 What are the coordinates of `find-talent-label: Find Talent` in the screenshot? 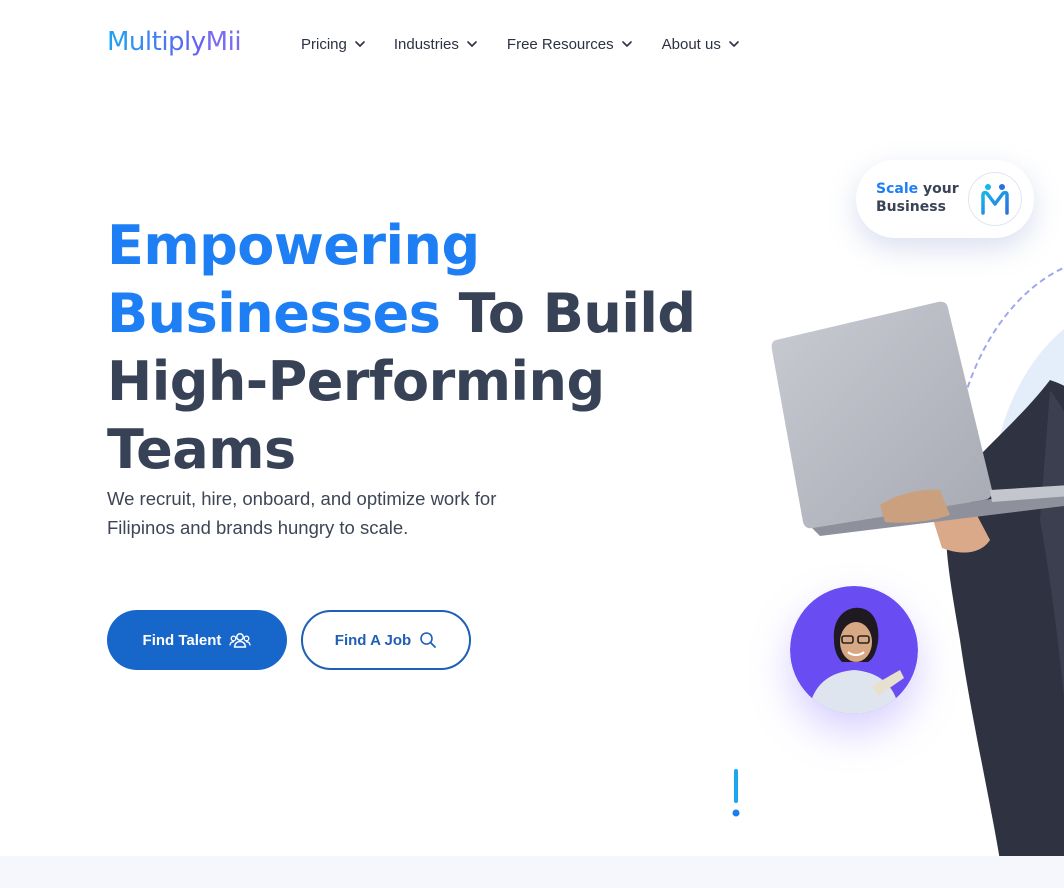 It's located at (182, 640).